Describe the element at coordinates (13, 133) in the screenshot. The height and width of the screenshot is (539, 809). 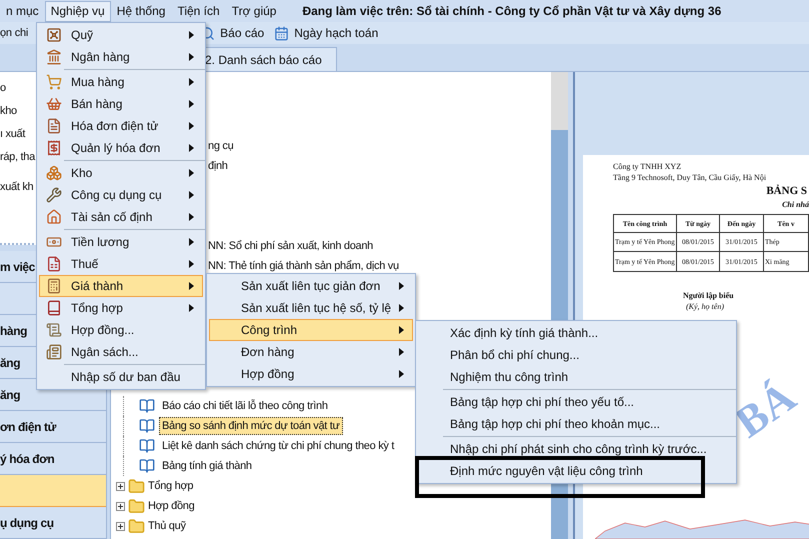
I see `panel-text: ı xuất` at that location.